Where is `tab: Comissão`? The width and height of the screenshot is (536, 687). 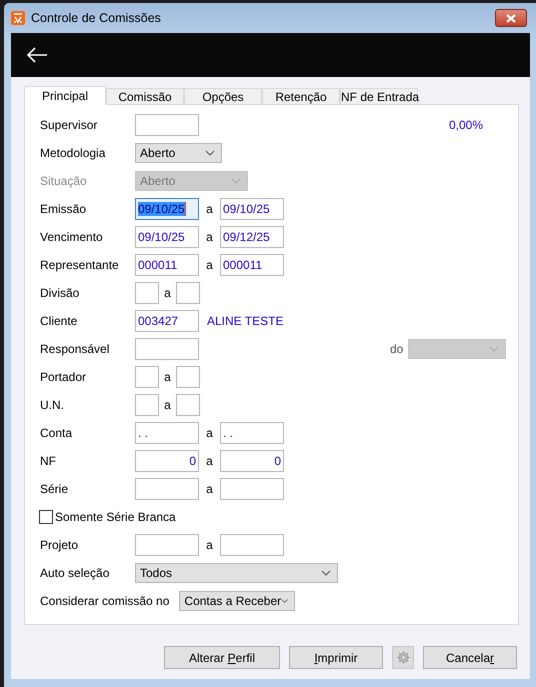 tab: Comissão is located at coordinates (145, 96).